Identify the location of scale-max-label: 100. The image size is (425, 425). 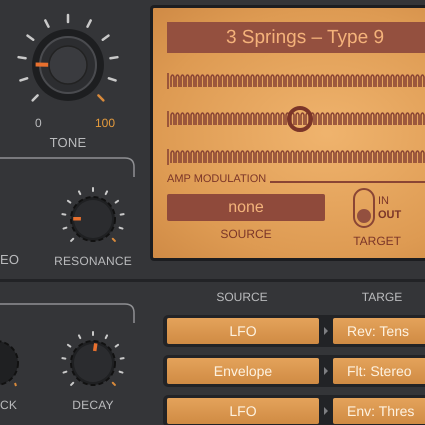
(104, 123).